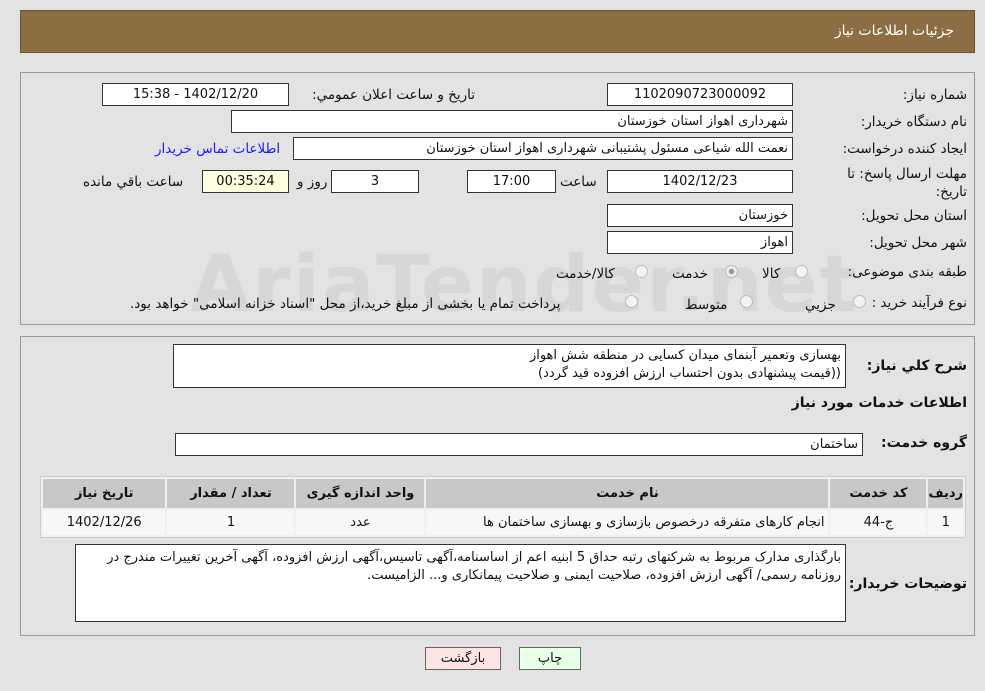  Describe the element at coordinates (627, 493) in the screenshot. I see `col-service-name: نام خدمت` at that location.